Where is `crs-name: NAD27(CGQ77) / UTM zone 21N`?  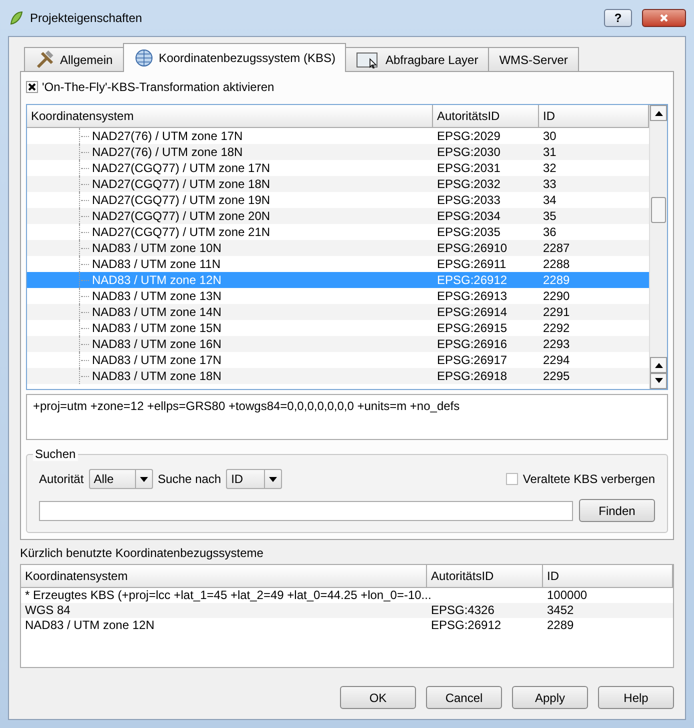
crs-name: NAD27(CGQ77) / UTM zone 21N is located at coordinates (181, 232).